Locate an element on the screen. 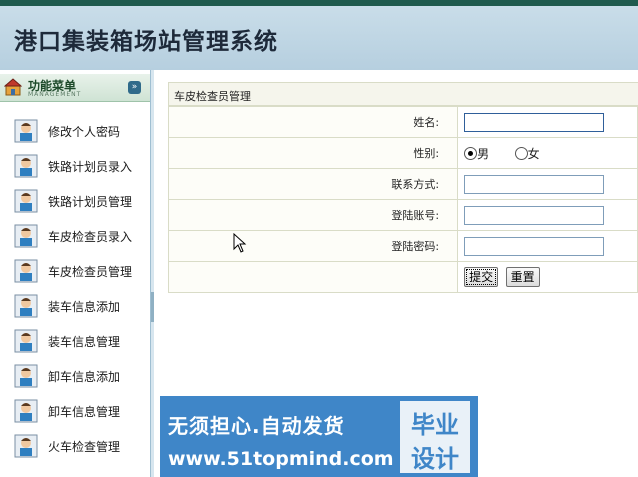 The width and height of the screenshot is (638, 477). sidebar-header: 功能菜单 MANAGEMENT » is located at coordinates (75, 88).